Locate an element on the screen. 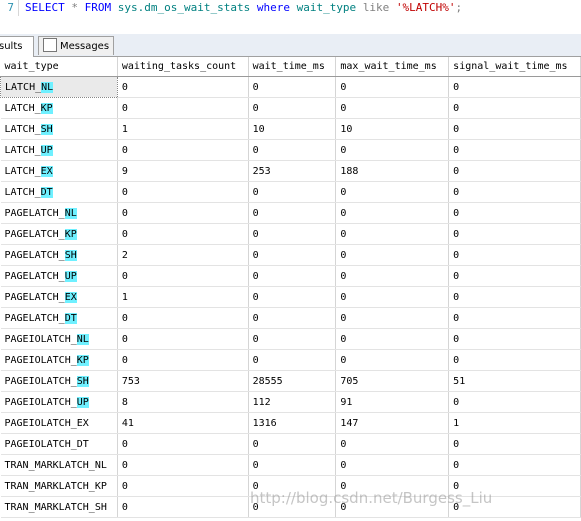  tab-results: sults is located at coordinates (17, 46).